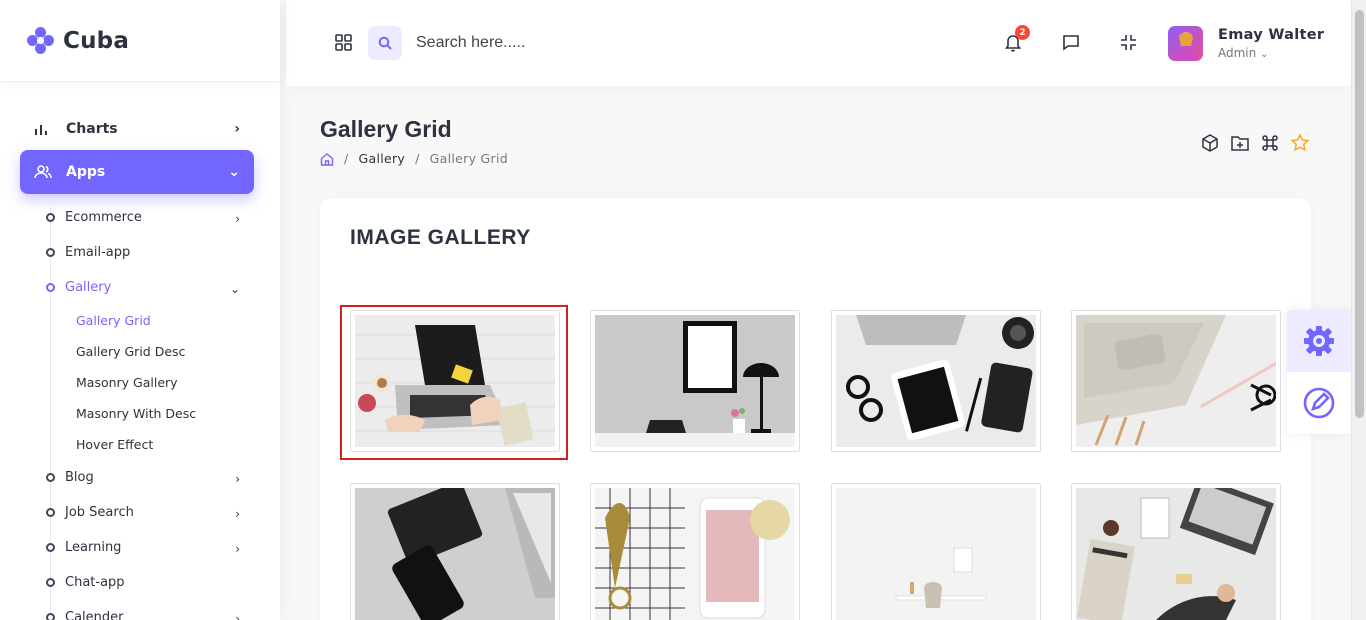 The image size is (1366, 620). I want to click on search-input, so click(566, 43).